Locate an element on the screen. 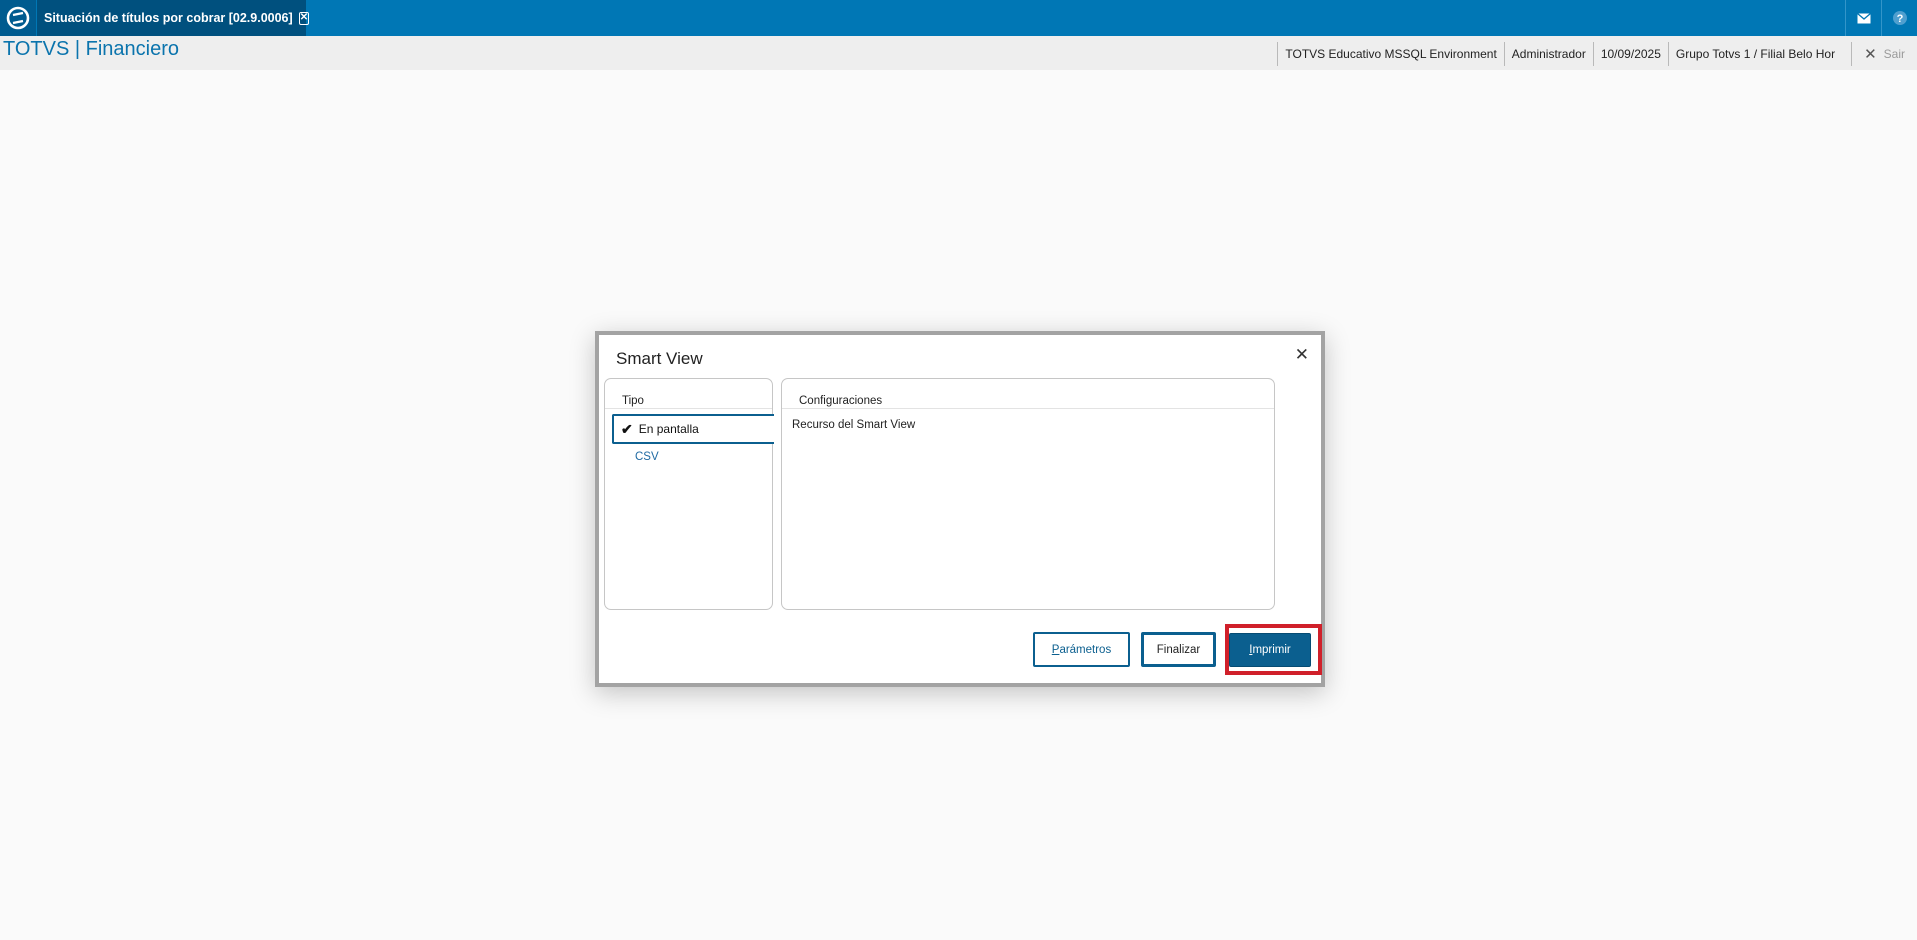 This screenshot has width=1917, height=940. help-icon: ? is located at coordinates (1899, 18).